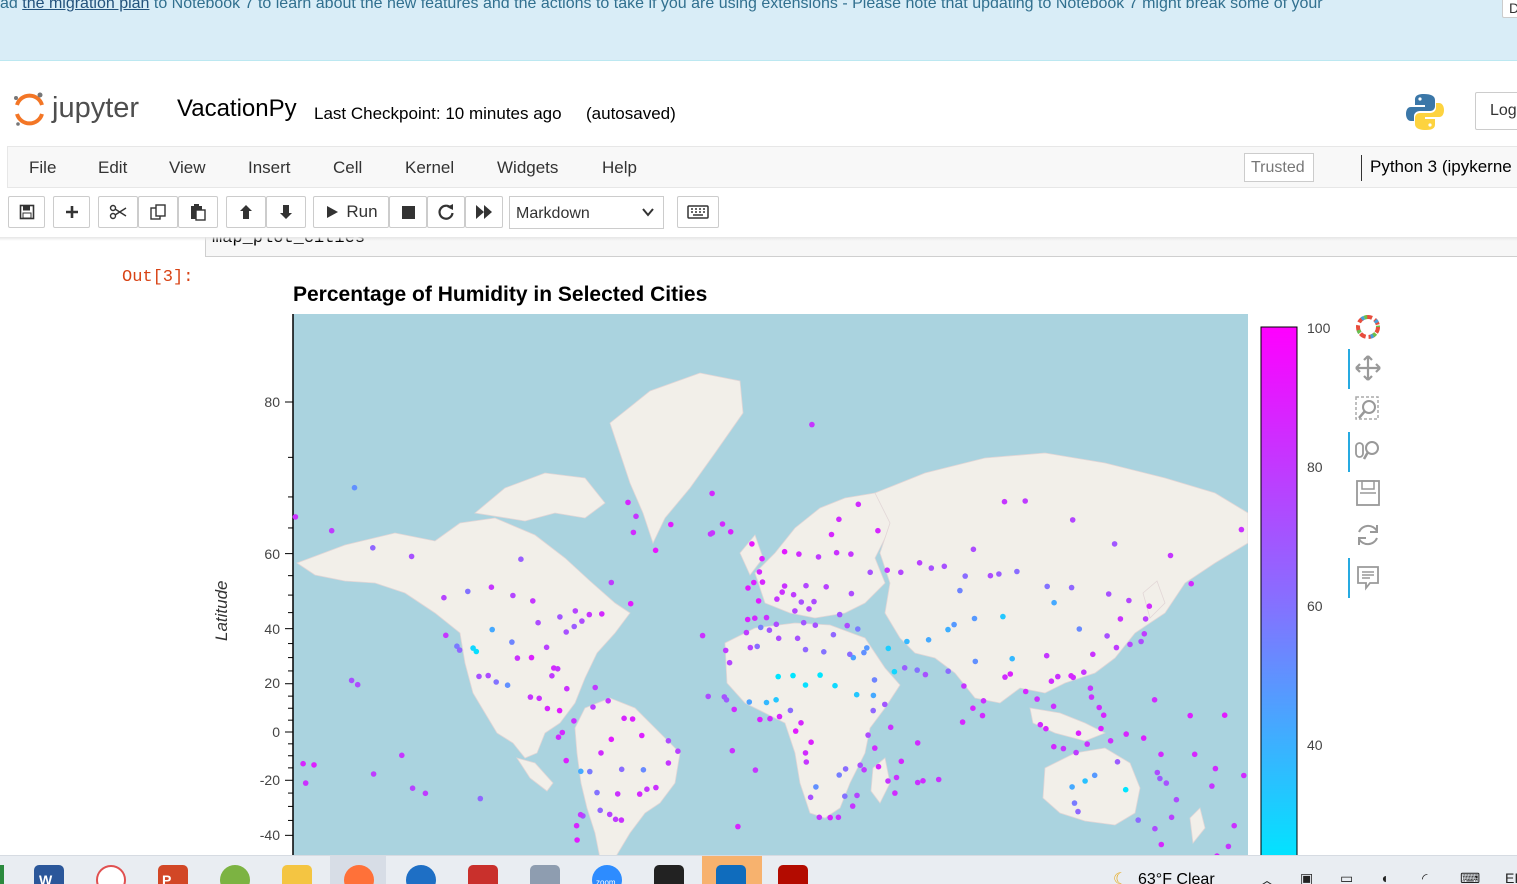 The width and height of the screenshot is (1517, 884). Describe the element at coordinates (1279, 167) in the screenshot. I see `trusted-indicator: Trusted` at that location.